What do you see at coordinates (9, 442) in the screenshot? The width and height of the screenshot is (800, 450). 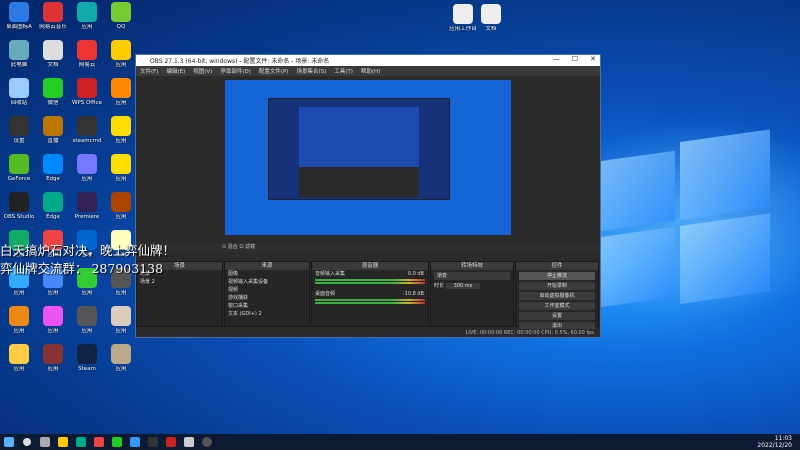 I see `start-button` at bounding box center [9, 442].